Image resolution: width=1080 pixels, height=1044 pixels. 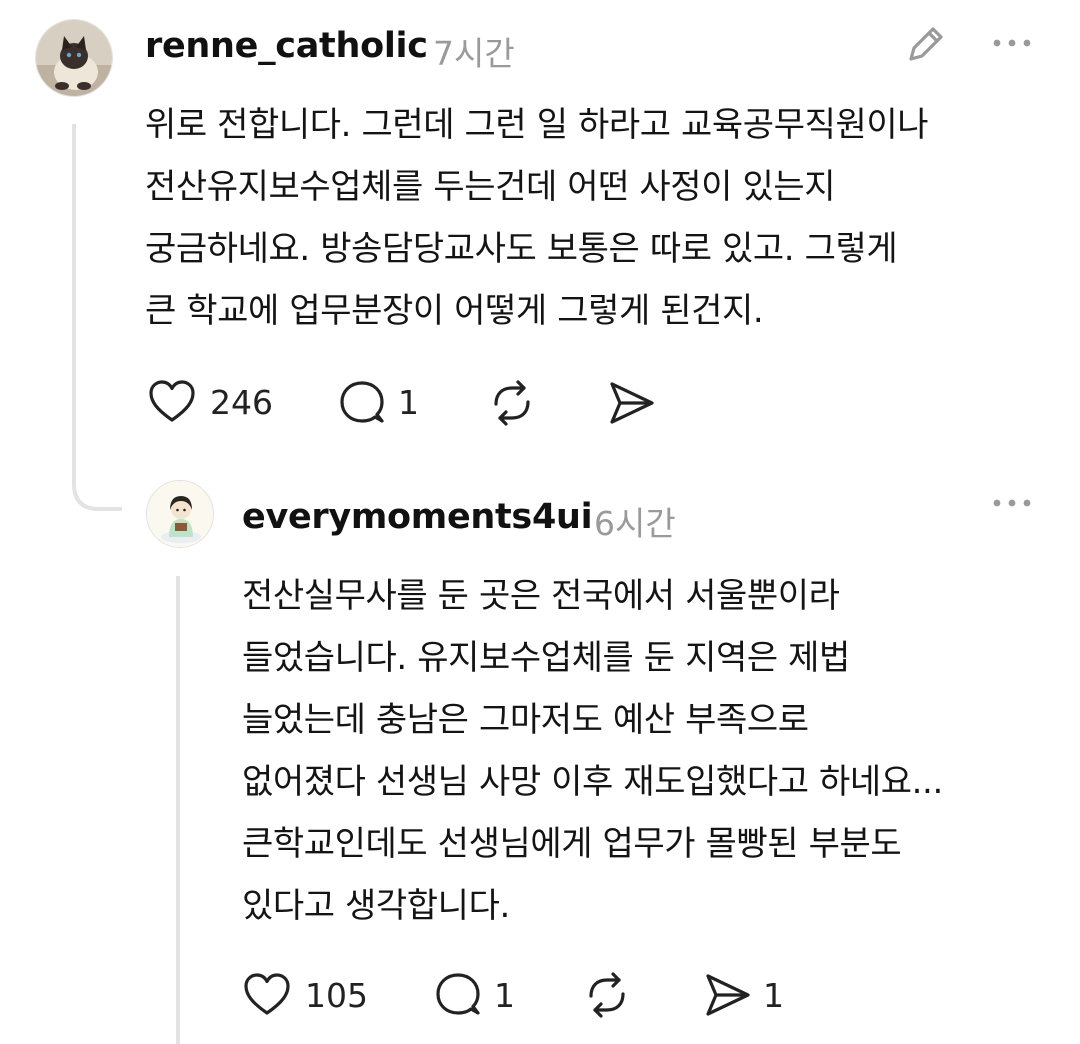 I want to click on reply-line: 들었습니다. 유지보수업체를 둔 지역은 제법, so click(x=546, y=658).